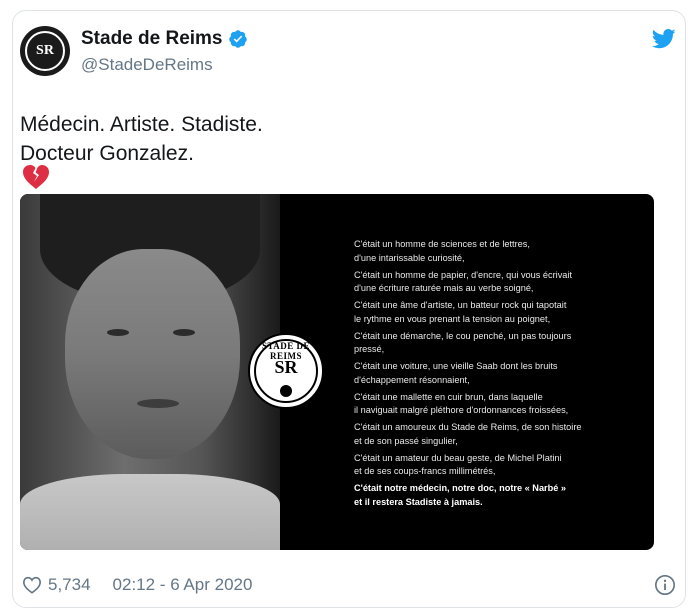 The width and height of the screenshot is (698, 614). I want to click on author-names: Stade de Reims @StadeDeReims, so click(164, 51).